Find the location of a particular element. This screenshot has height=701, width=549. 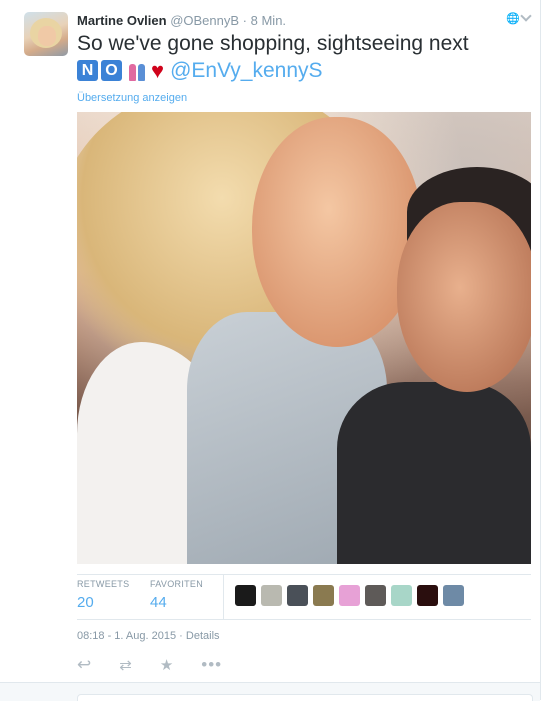

favorites-label: FAVORITEN is located at coordinates (177, 584).